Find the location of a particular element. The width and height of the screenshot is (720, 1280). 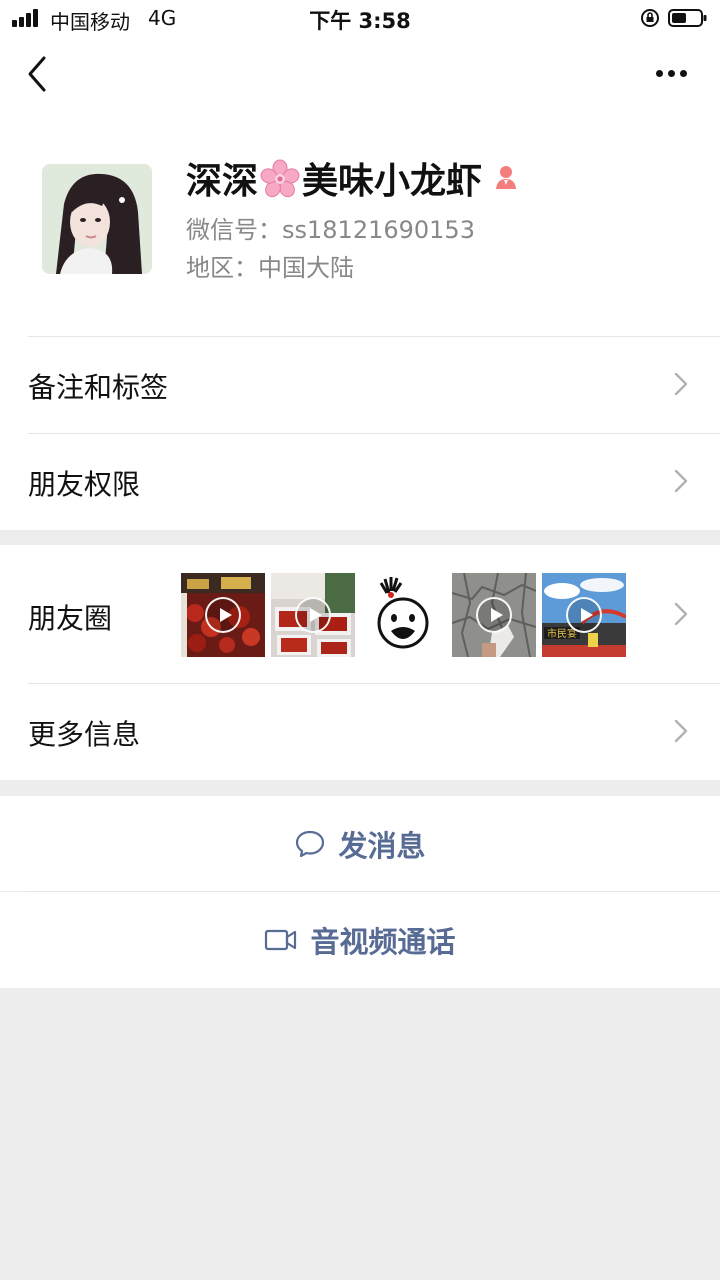

moments-thumbnail-5: 市民宴 is located at coordinates (584, 615).